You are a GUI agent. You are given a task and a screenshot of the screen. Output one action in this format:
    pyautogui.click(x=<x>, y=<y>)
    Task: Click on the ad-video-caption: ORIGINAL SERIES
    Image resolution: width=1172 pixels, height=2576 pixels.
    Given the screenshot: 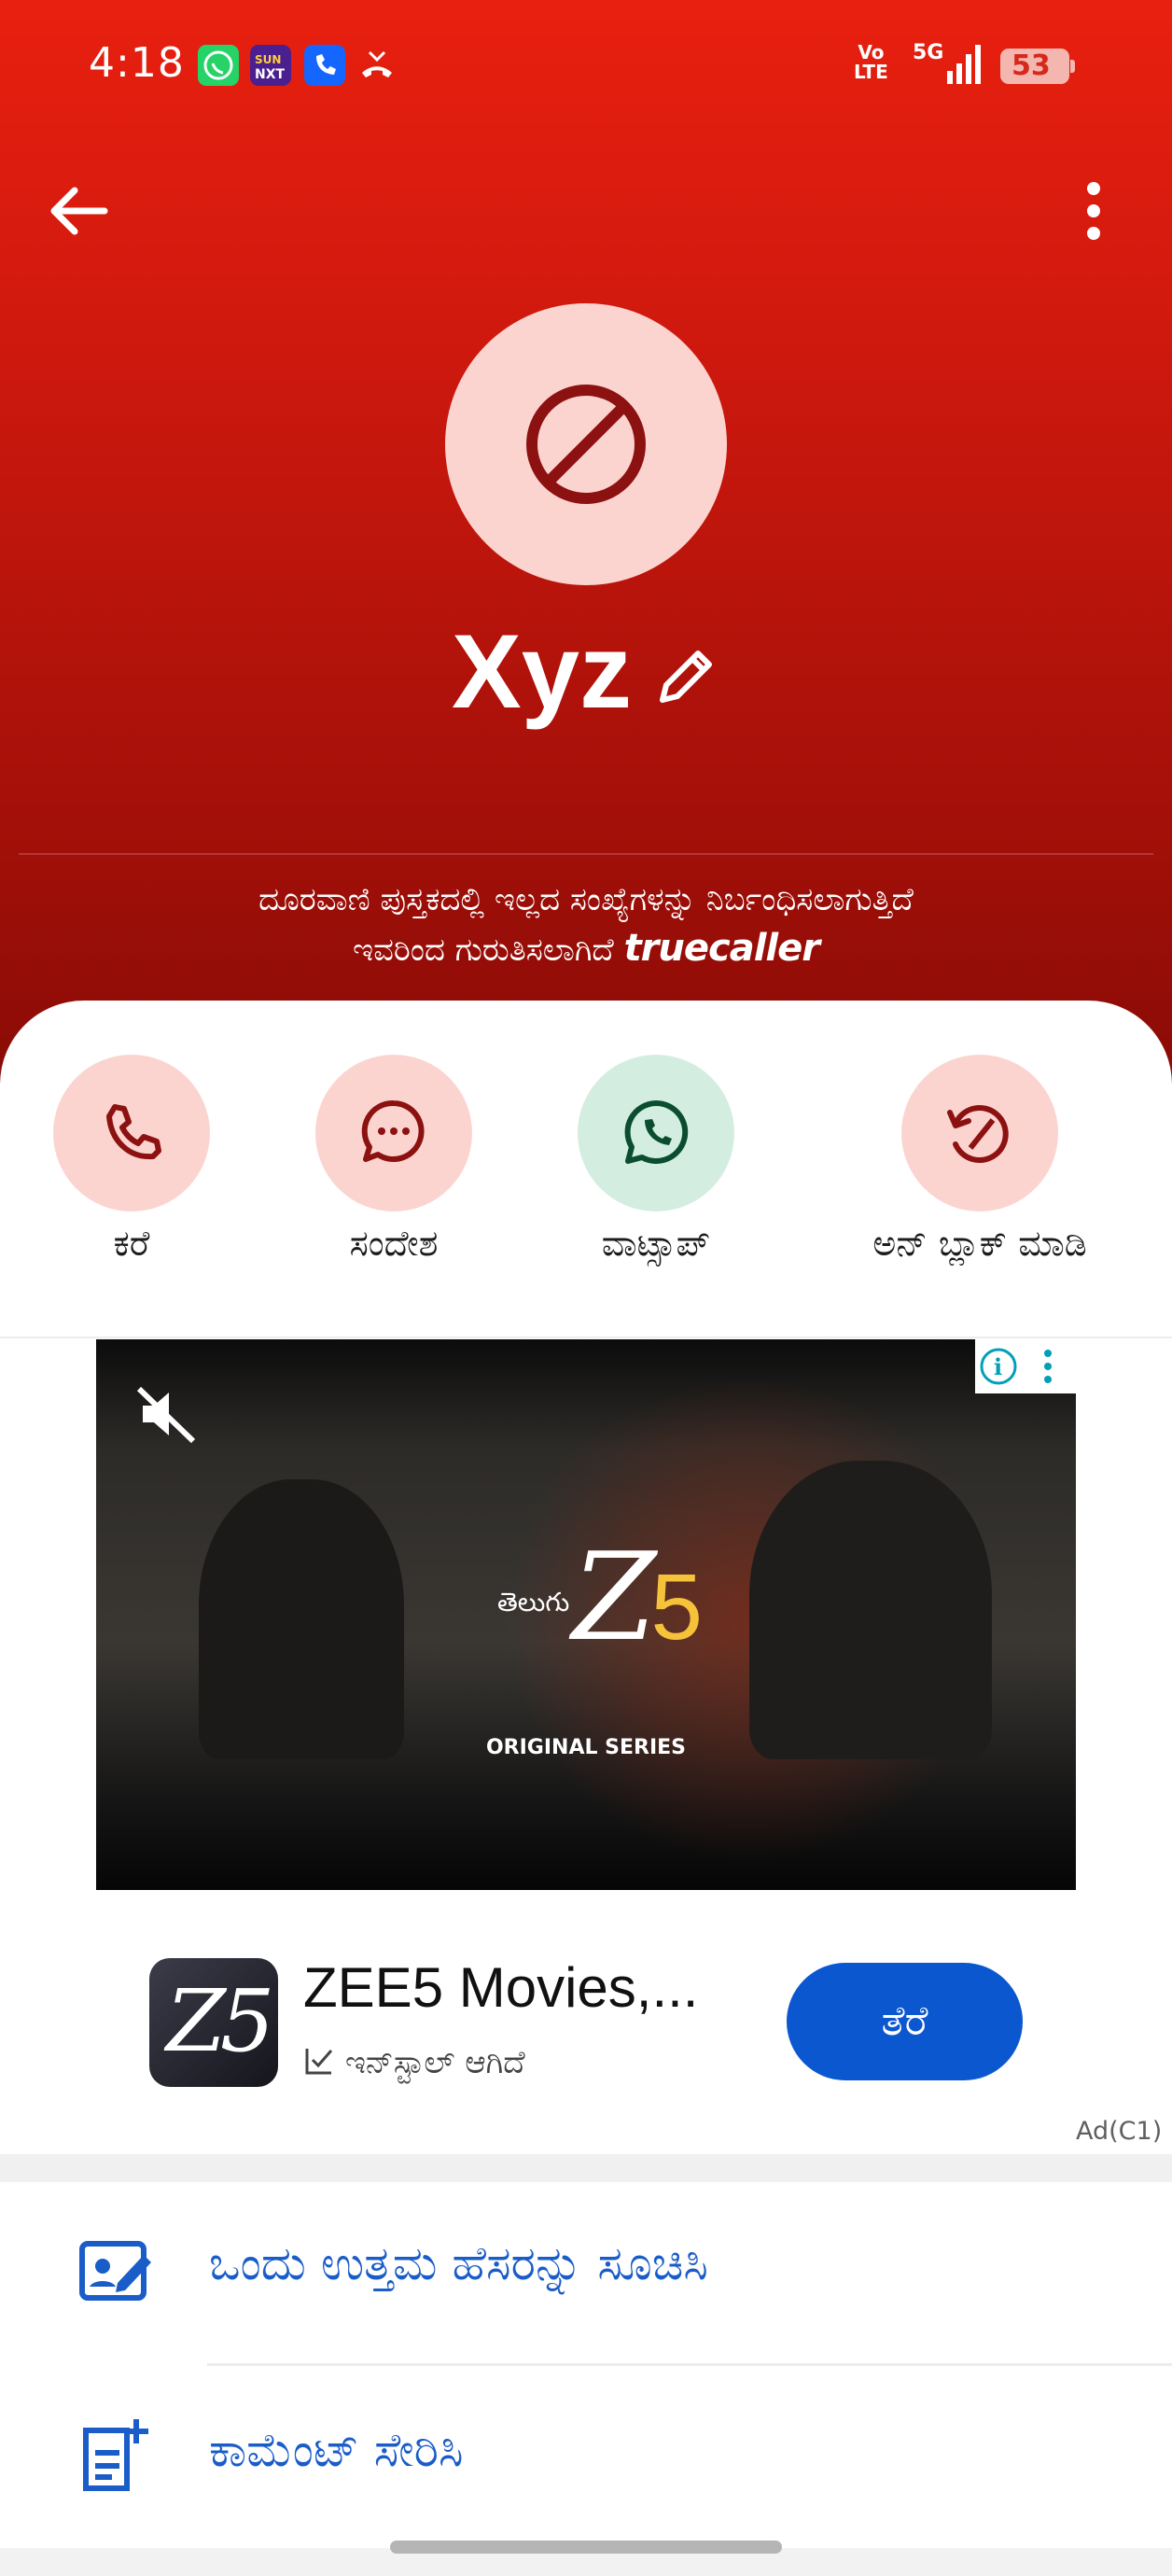 What is the action you would take?
    pyautogui.click(x=586, y=1747)
    